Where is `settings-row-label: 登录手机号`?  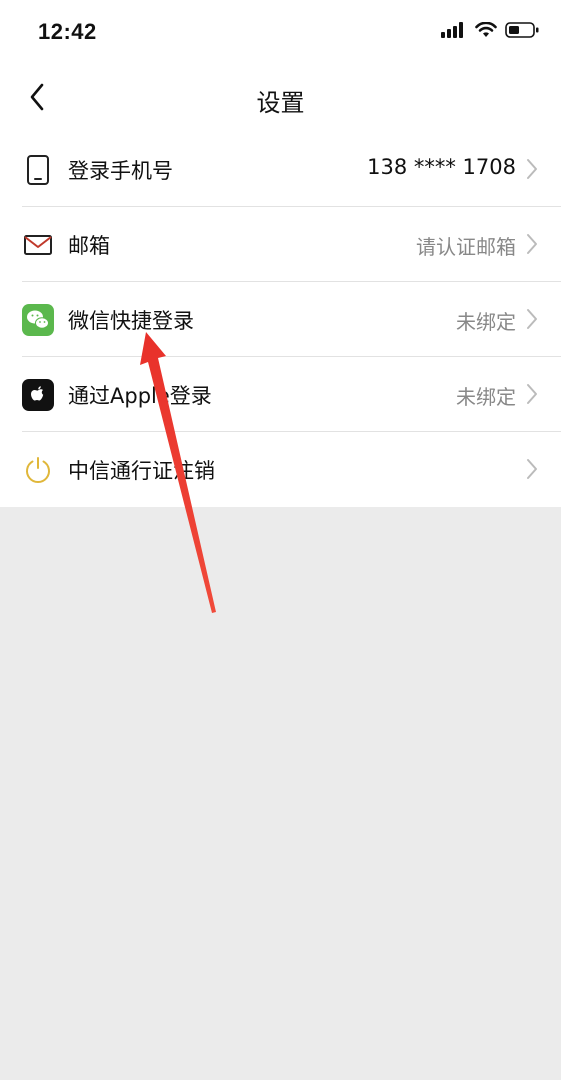 settings-row-label: 登录手机号 is located at coordinates (120, 171).